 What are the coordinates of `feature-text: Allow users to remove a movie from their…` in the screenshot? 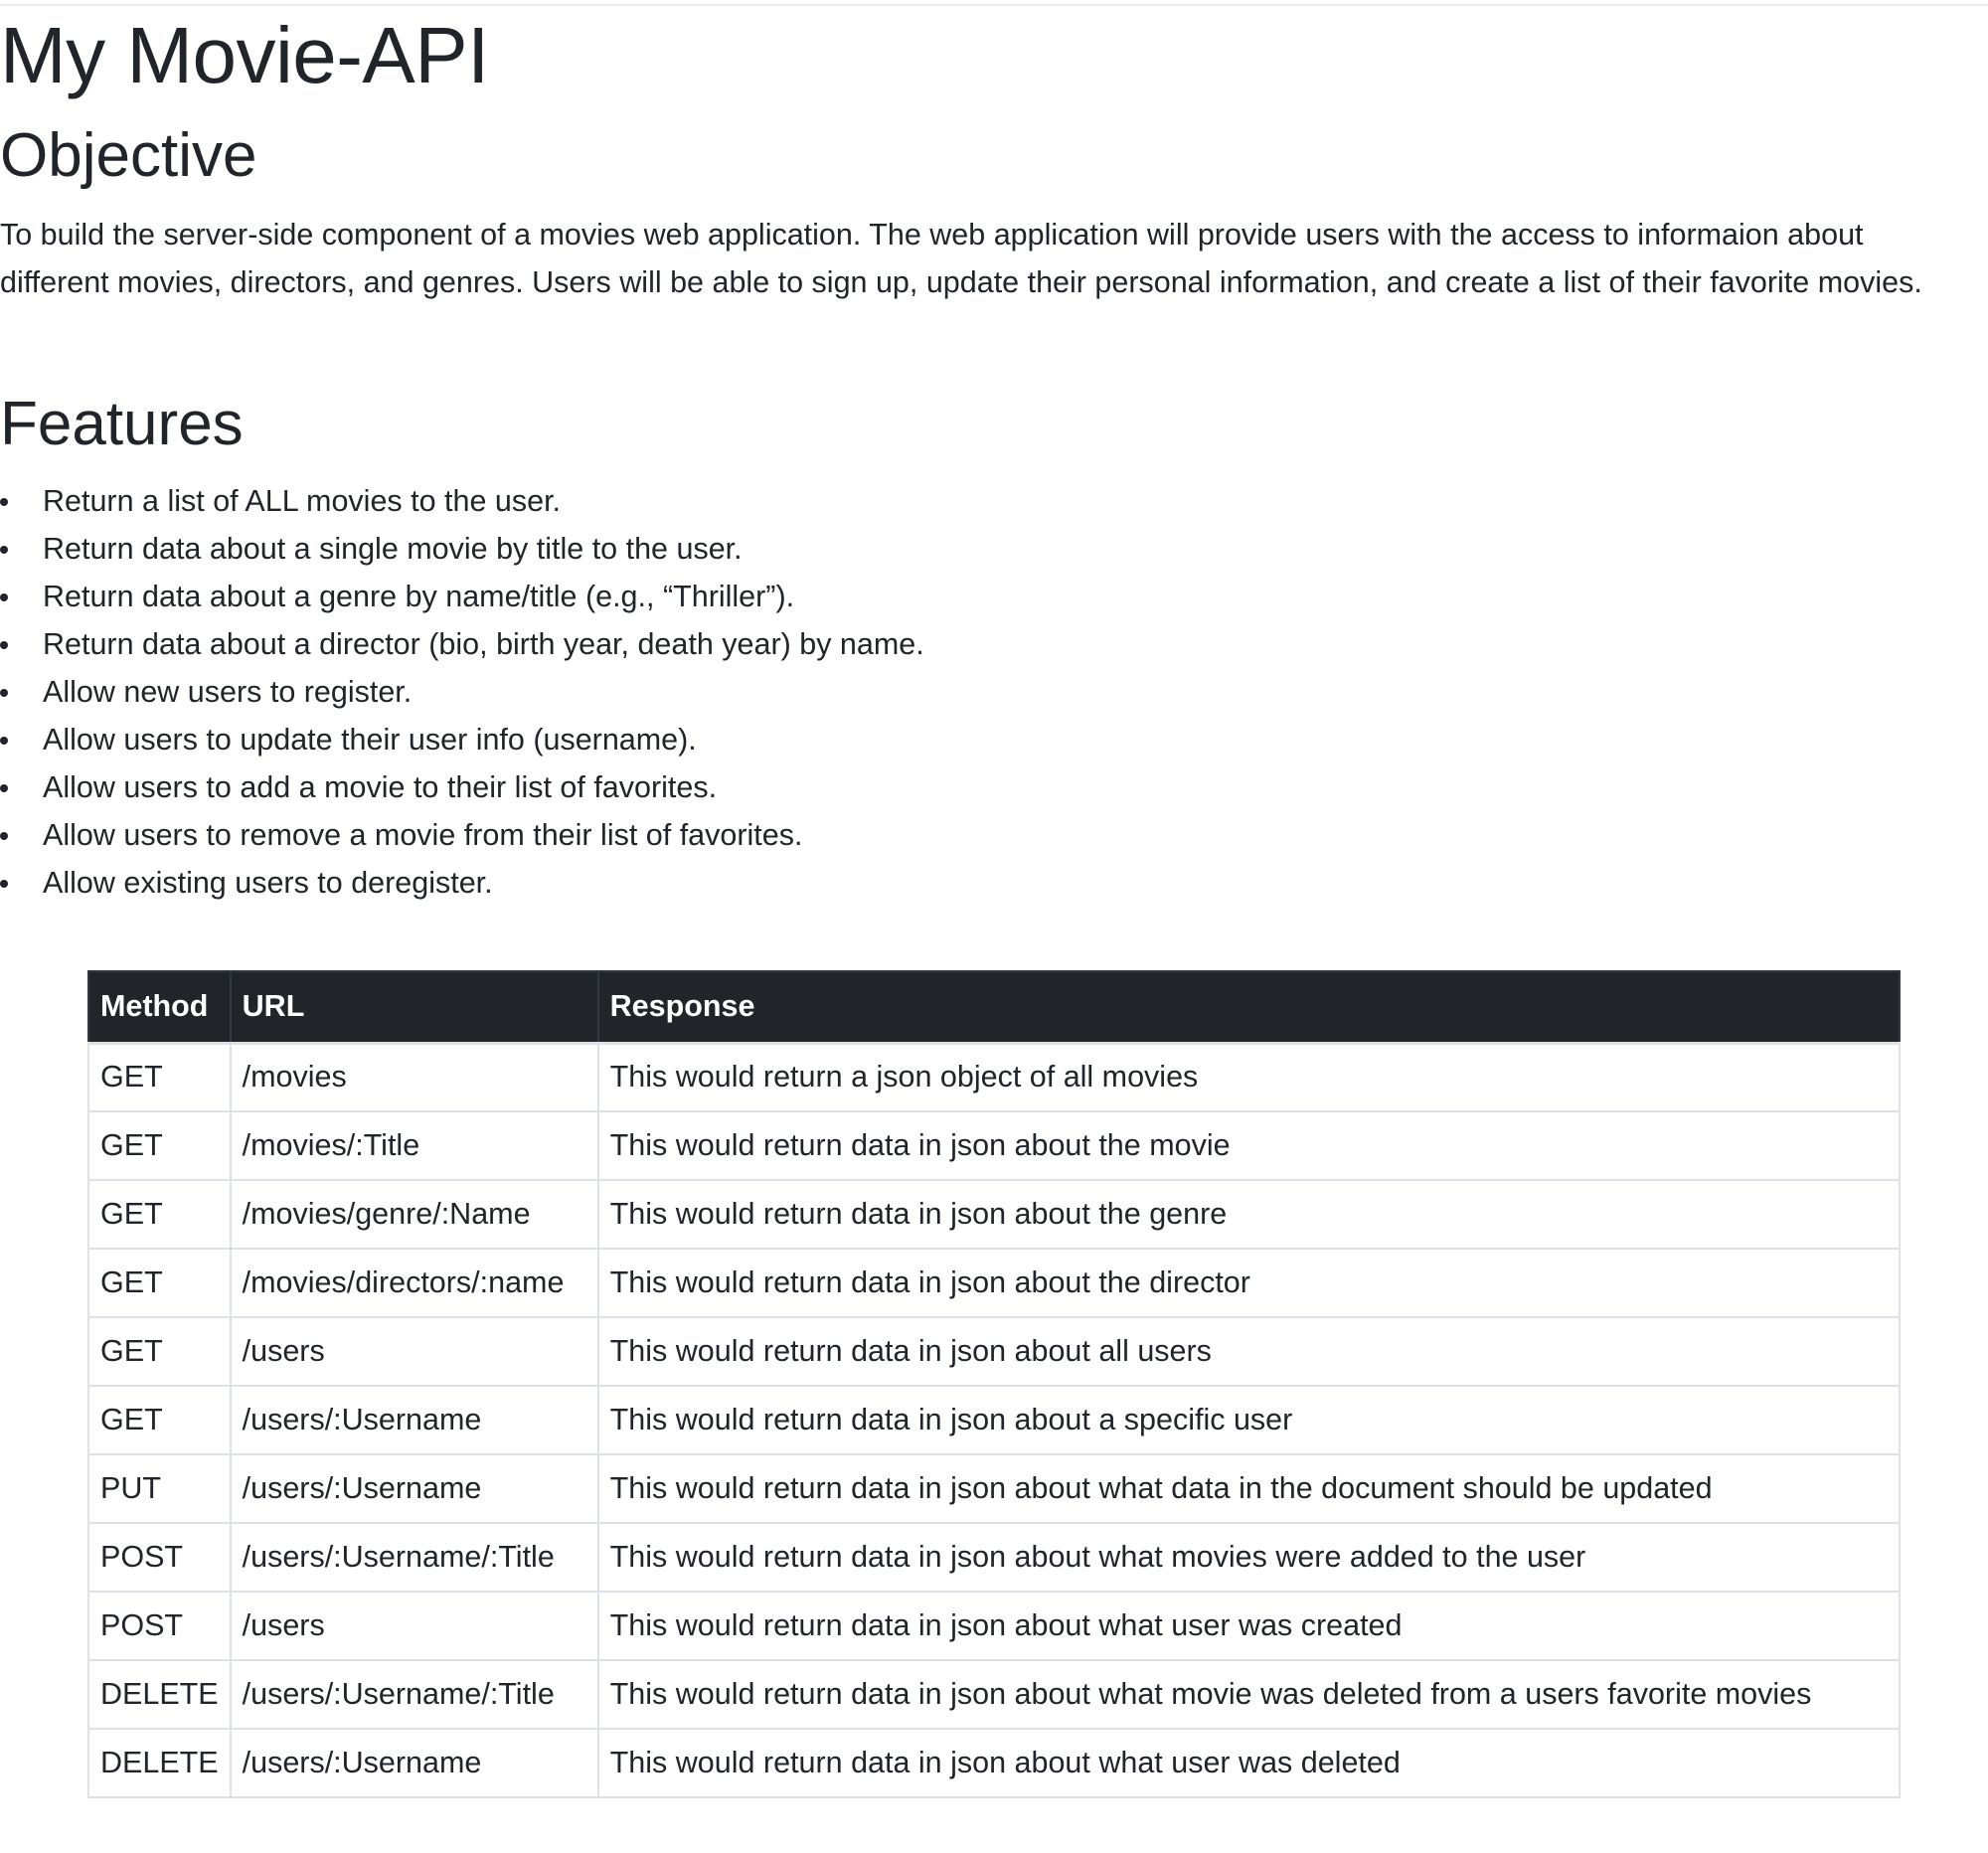 It's located at (423, 835).